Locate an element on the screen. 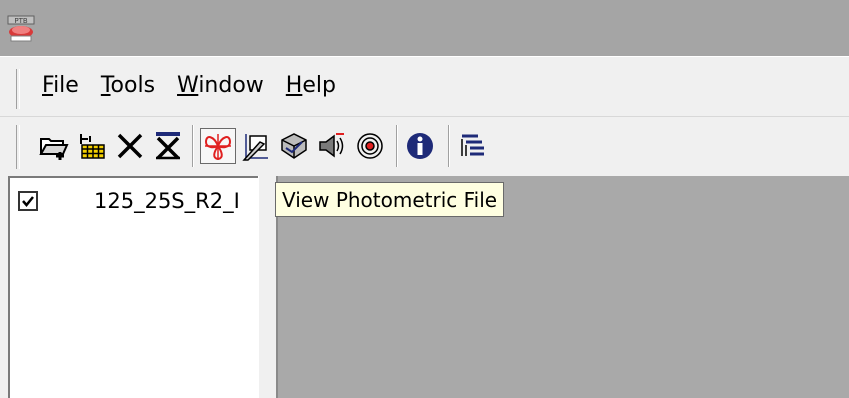 The height and width of the screenshot is (398, 849). info-button is located at coordinates (420, 146).